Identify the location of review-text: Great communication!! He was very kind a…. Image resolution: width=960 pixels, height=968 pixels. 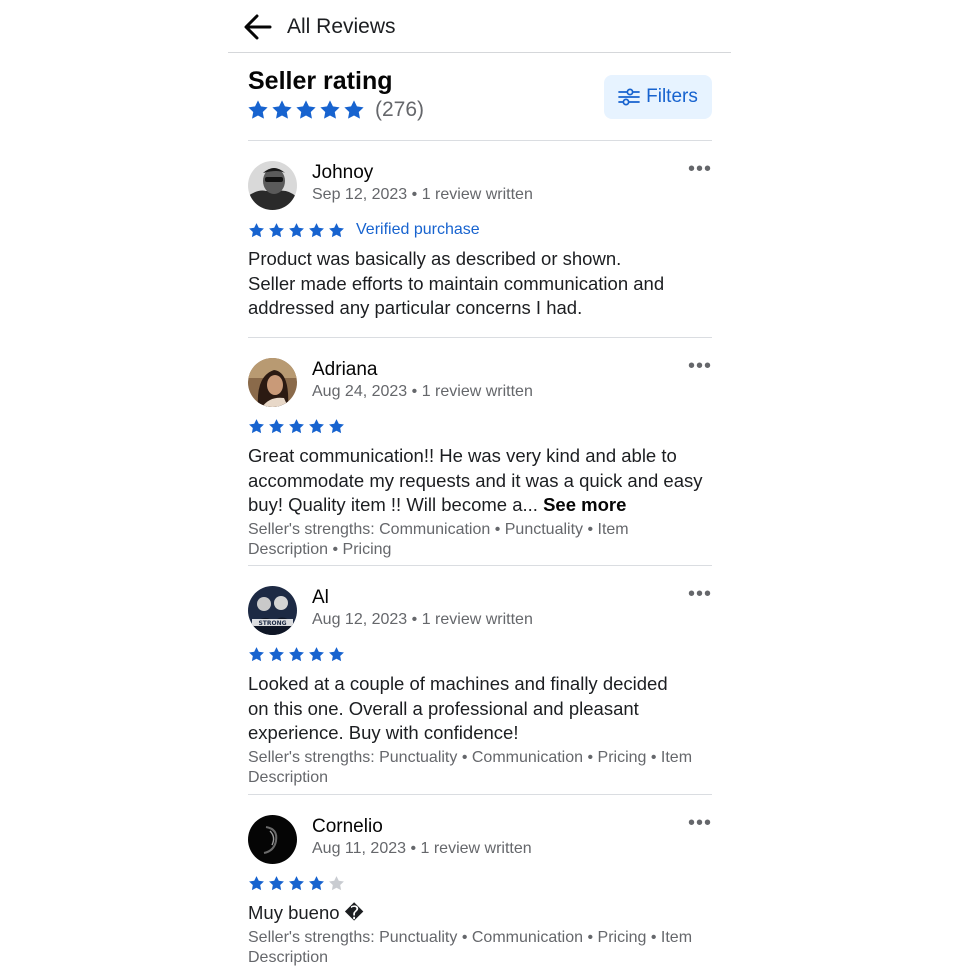
(483, 481).